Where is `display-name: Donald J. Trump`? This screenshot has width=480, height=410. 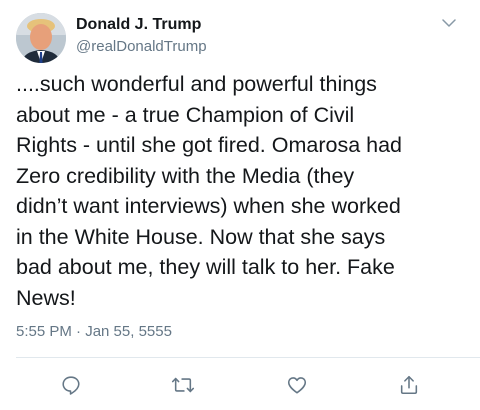
display-name: Donald J. Trump is located at coordinates (138, 25).